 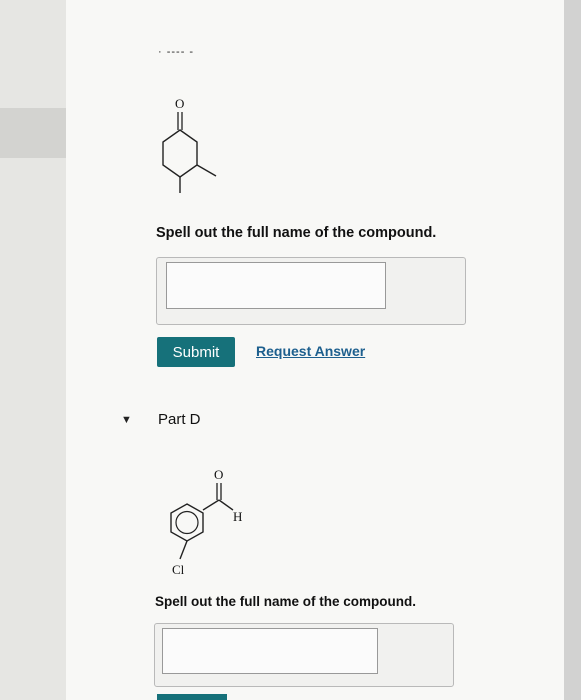 What do you see at coordinates (189, 144) in the screenshot?
I see `structure-part-c: O` at bounding box center [189, 144].